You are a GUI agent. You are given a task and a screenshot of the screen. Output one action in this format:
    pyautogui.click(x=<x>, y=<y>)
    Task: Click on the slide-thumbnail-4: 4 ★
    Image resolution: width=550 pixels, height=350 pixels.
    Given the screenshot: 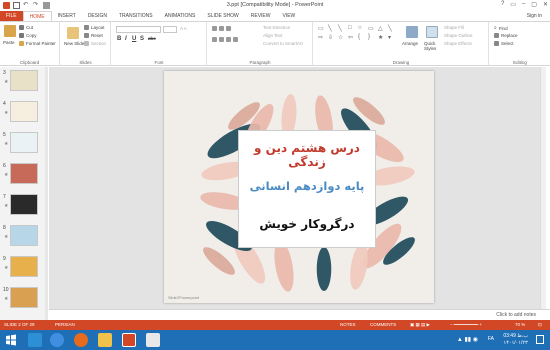 What is the action you would take?
    pyautogui.click(x=24, y=114)
    